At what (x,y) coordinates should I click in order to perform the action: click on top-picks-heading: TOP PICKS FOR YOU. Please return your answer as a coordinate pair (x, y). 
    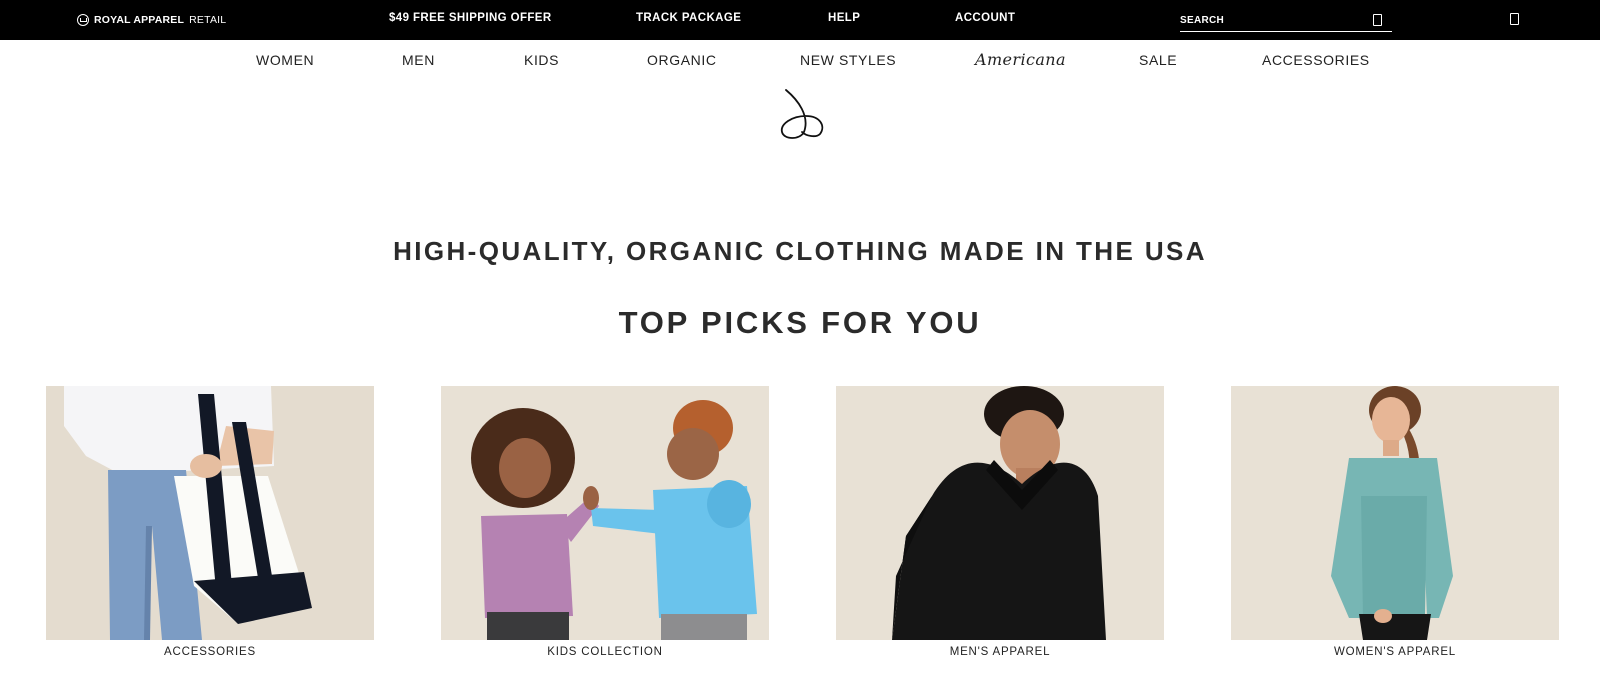
    Looking at the image, I should click on (800, 322).